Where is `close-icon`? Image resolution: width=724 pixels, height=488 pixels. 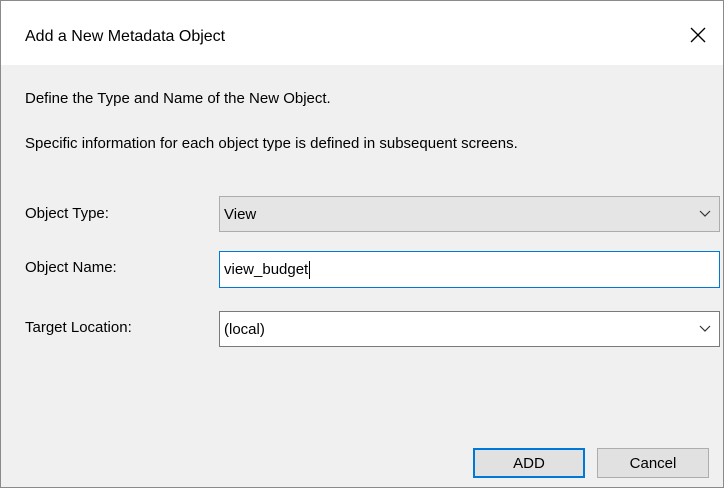
close-icon is located at coordinates (698, 35).